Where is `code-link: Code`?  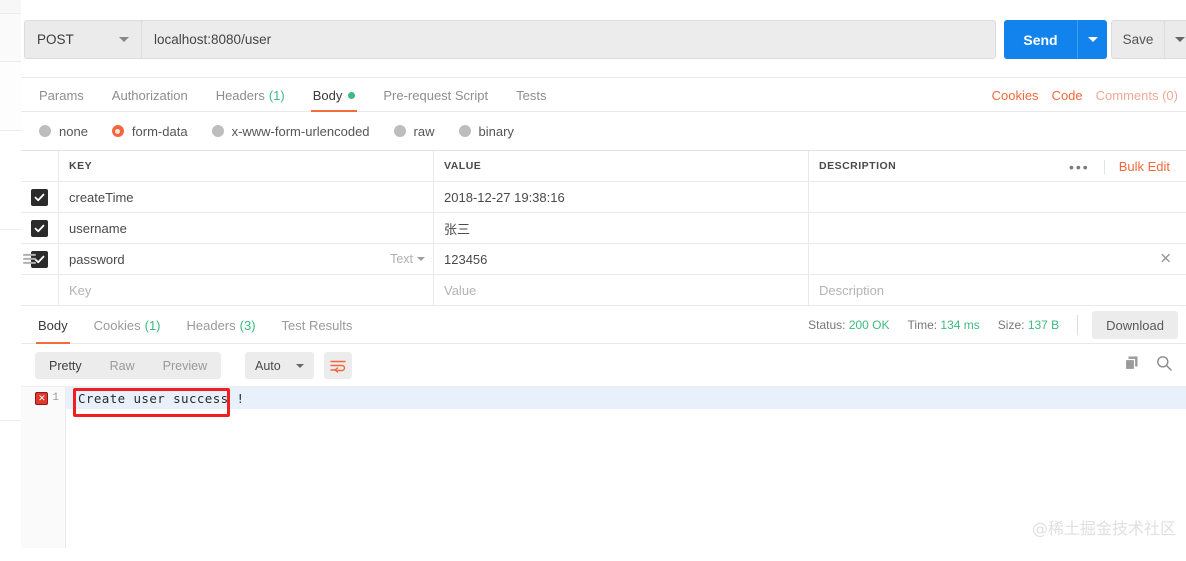 code-link: Code is located at coordinates (1067, 95).